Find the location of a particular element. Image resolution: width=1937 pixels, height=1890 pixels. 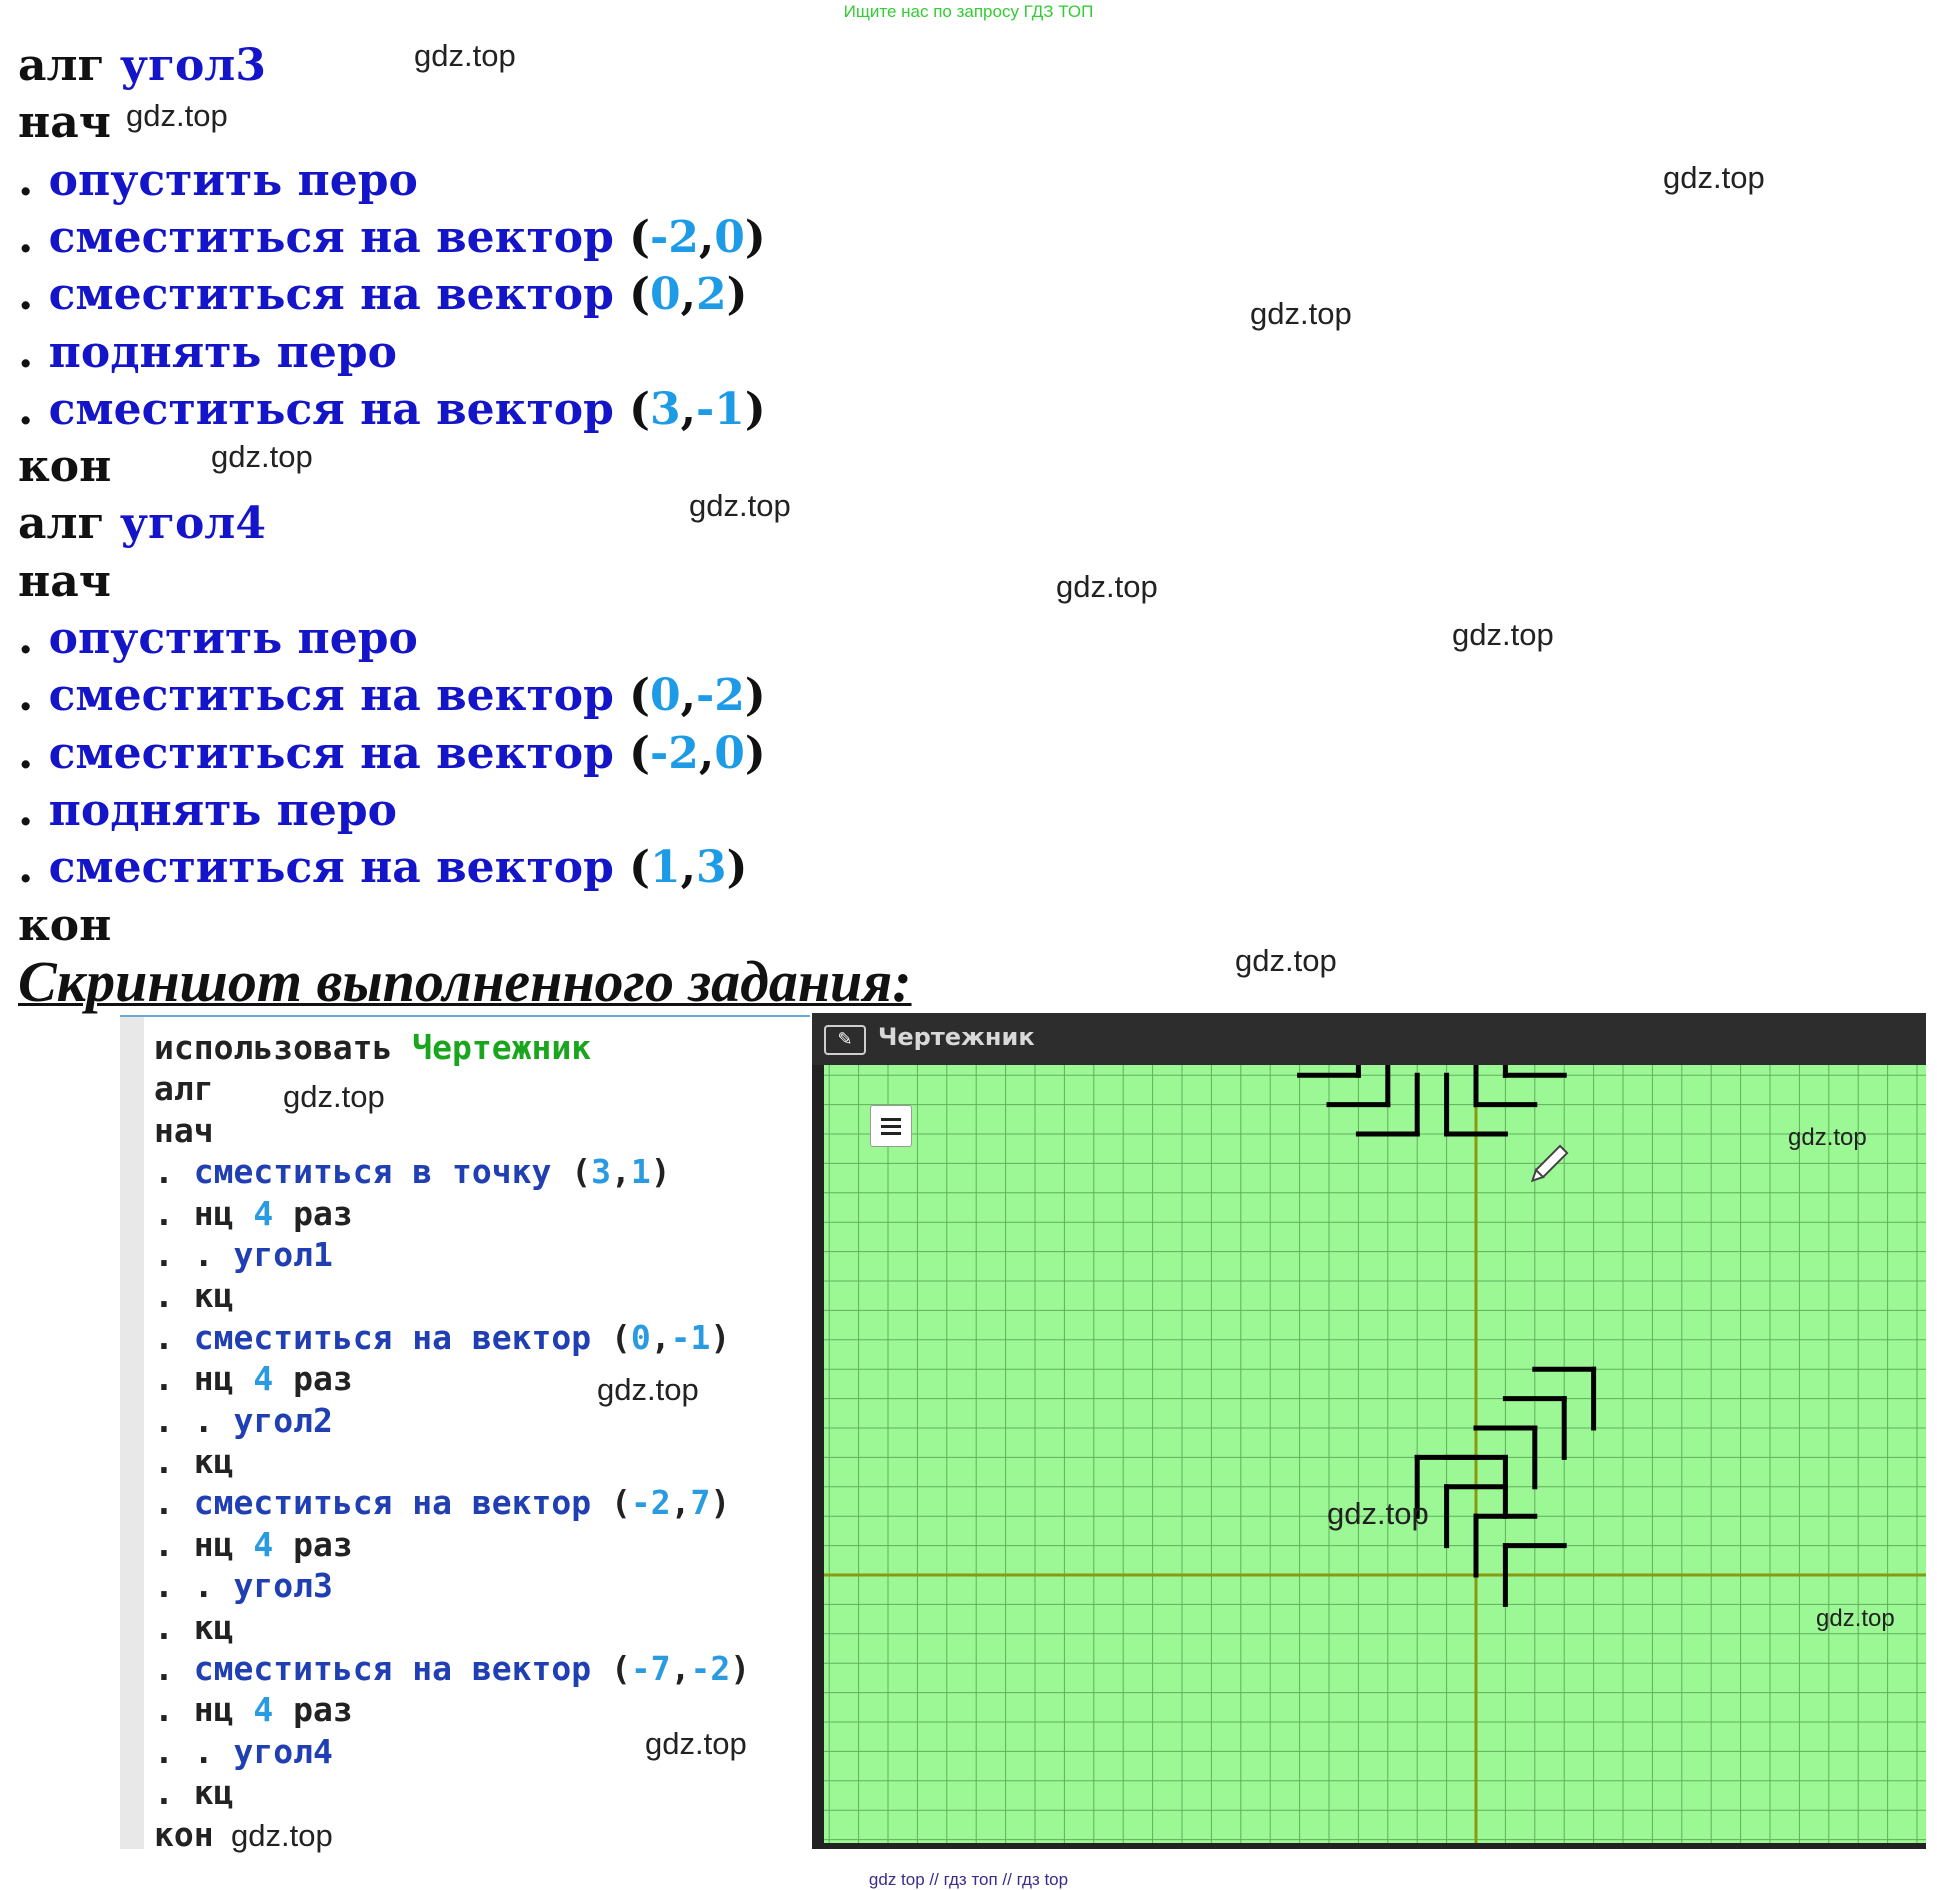

code-line: . сместиться на вектор (-2,0) is located at coordinates (392, 753).